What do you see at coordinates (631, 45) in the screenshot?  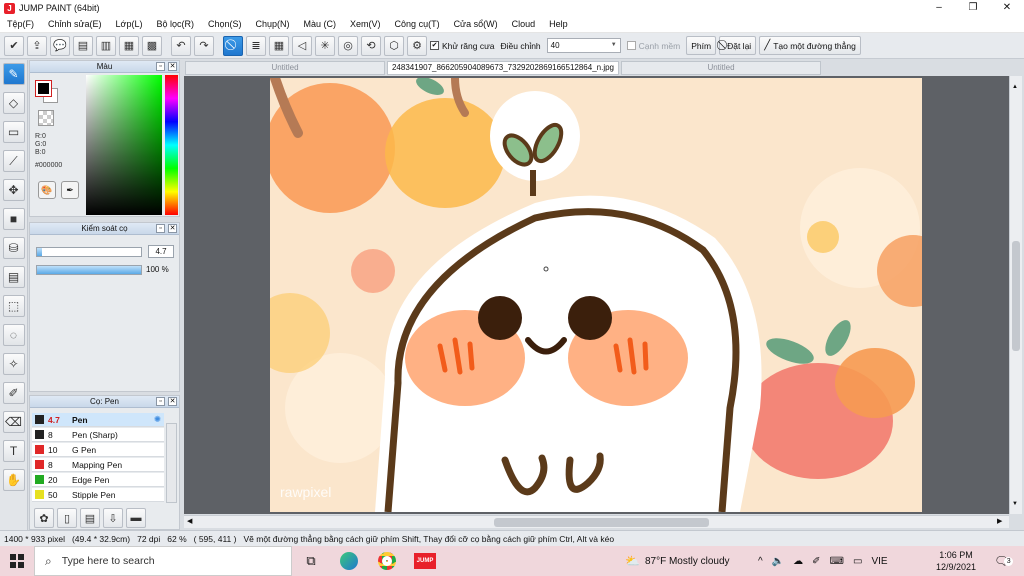 I see `soft-edge-checkbox` at bounding box center [631, 45].